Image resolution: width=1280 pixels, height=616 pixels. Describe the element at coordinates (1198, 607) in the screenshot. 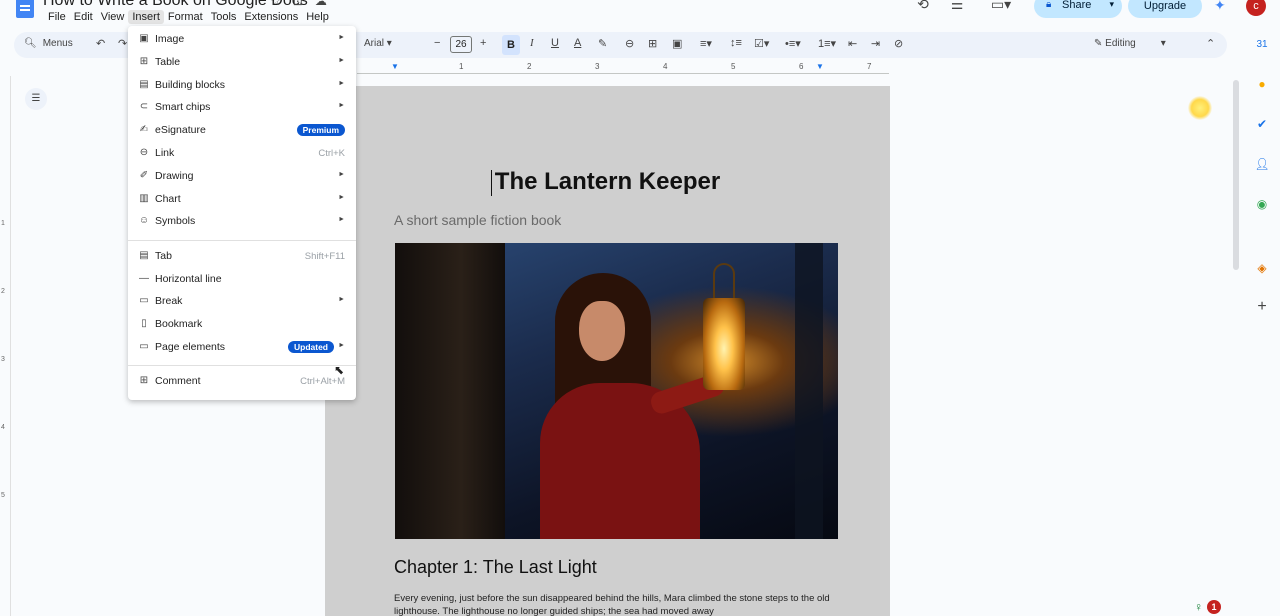

I see `lightbulb-icon: ♀` at that location.